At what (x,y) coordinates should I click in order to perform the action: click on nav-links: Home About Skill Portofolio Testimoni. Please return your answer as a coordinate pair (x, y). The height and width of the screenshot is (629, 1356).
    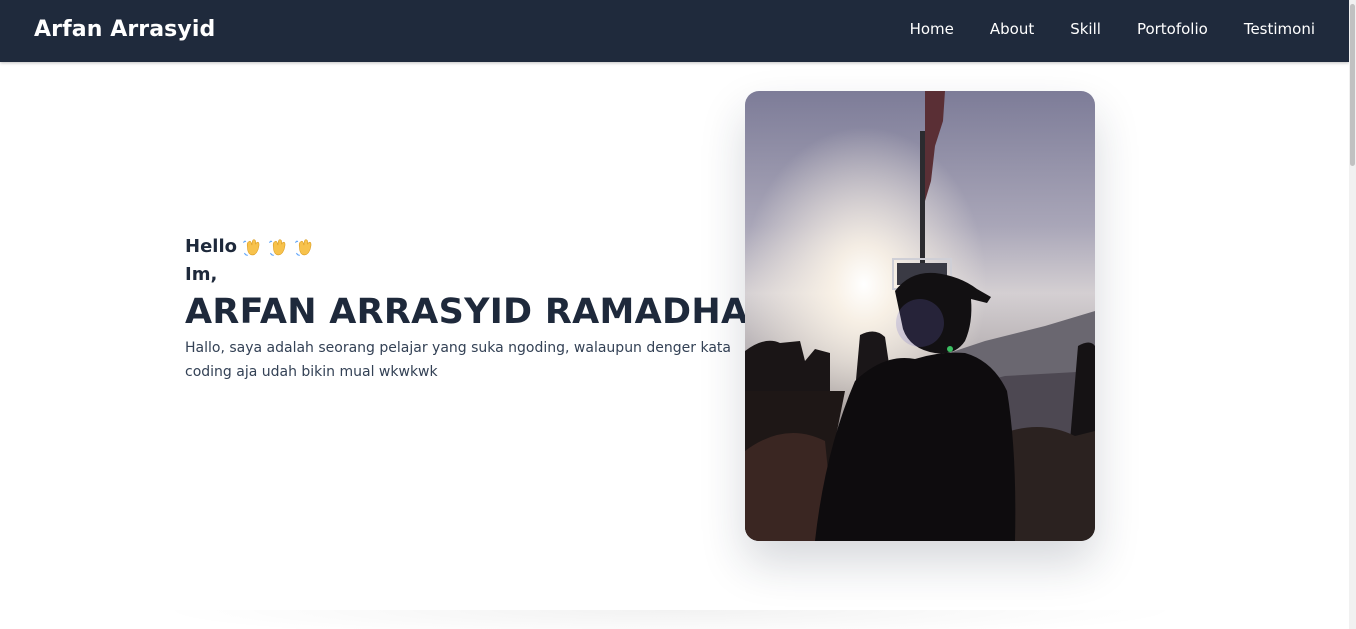
    Looking at the image, I should click on (1112, 29).